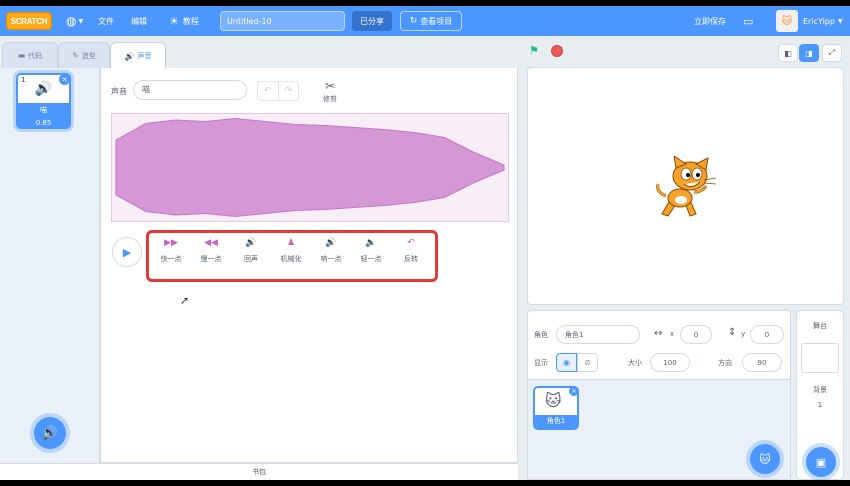 The width and height of the screenshot is (850, 486). What do you see at coordinates (75, 55) in the screenshot?
I see `brush-icon: ✎` at bounding box center [75, 55].